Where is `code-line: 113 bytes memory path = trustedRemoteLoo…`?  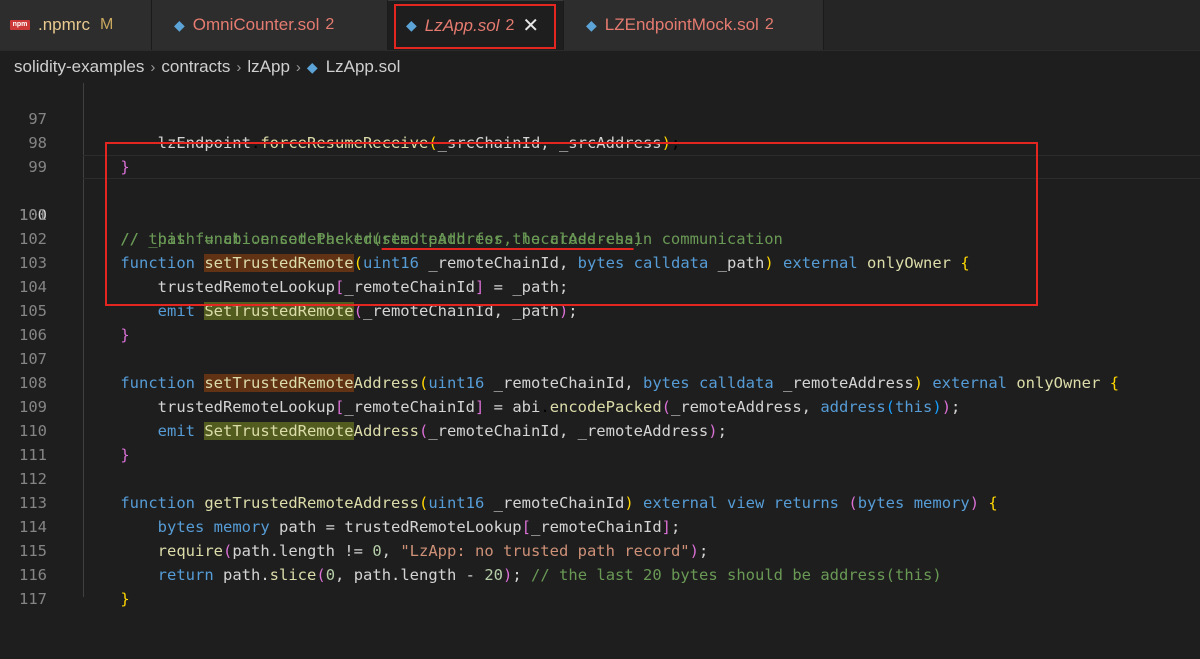 code-line: 113 bytes memory path = trustedRemoteLoo… is located at coordinates (600, 501).